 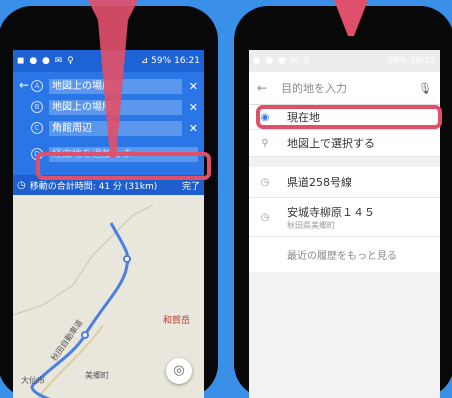 I want to click on destination-search-bar: ← 目的地を入力 🎙, so click(x=344, y=88).